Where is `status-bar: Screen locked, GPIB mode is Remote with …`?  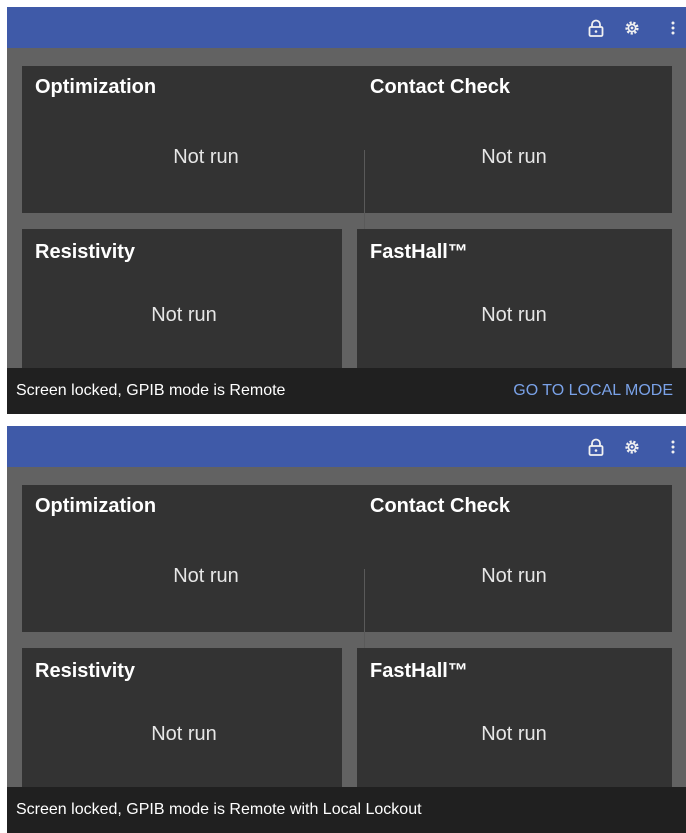 status-bar: Screen locked, GPIB mode is Remote with … is located at coordinates (346, 810).